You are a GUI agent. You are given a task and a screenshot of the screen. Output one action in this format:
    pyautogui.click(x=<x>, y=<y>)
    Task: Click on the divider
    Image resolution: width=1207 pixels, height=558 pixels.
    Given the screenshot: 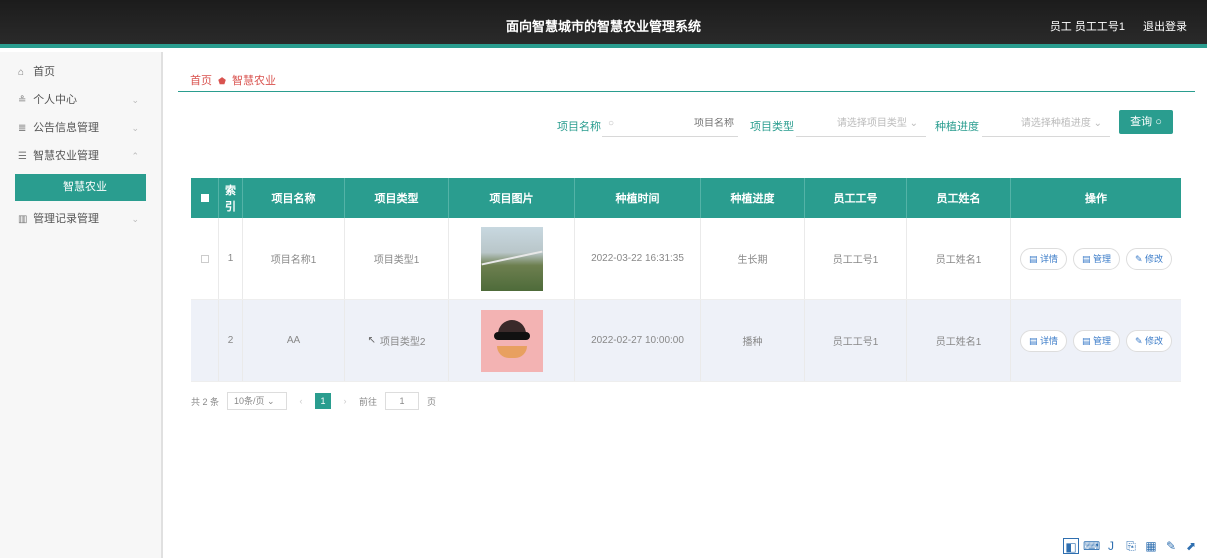 What is the action you would take?
    pyautogui.click(x=686, y=91)
    